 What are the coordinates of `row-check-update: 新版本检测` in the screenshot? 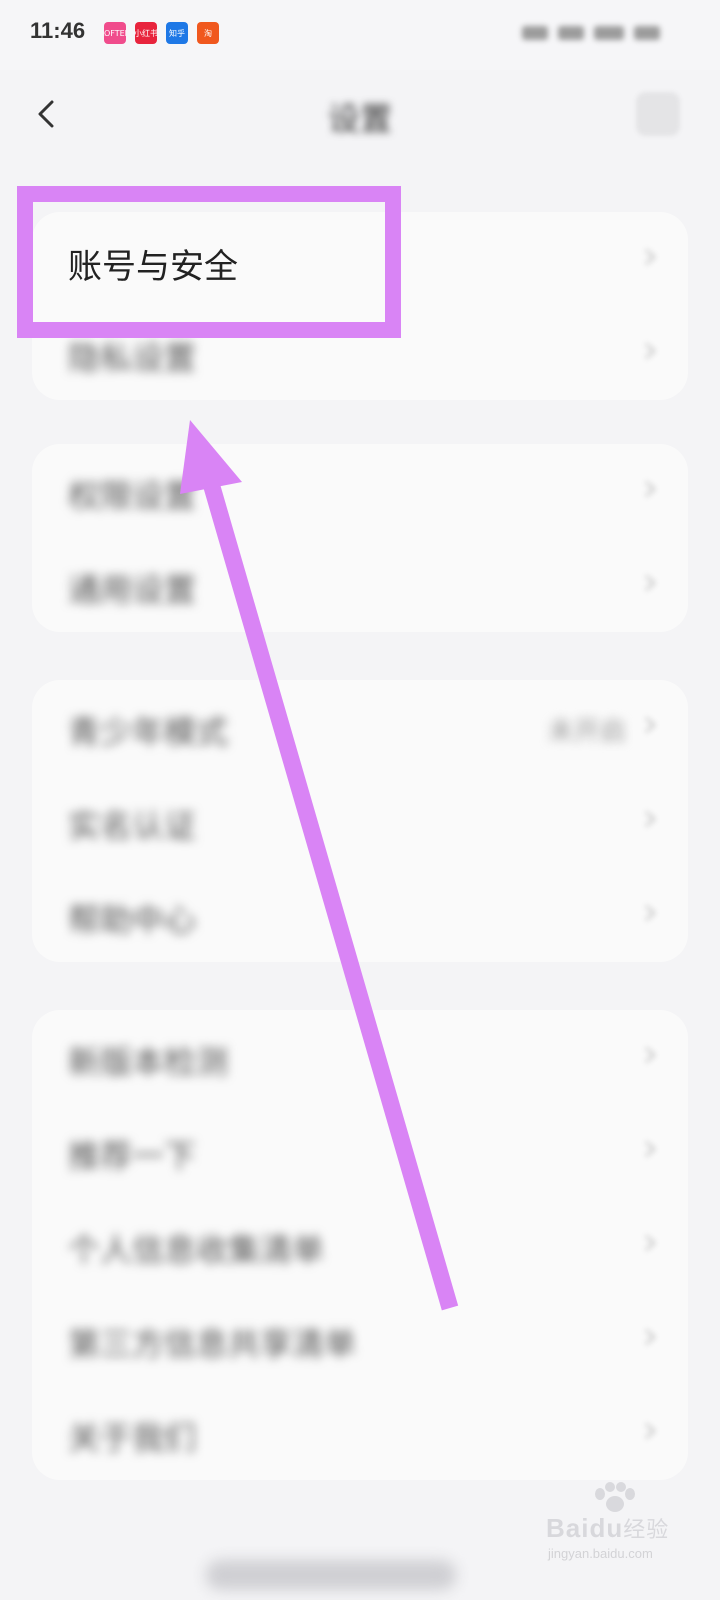 It's located at (360, 1057).